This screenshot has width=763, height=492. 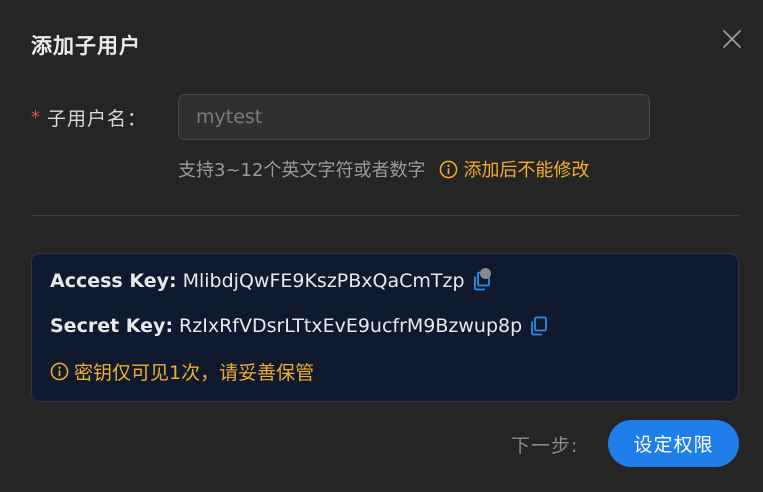 I want to click on username-warning: 添加后不能修改, so click(x=514, y=169).